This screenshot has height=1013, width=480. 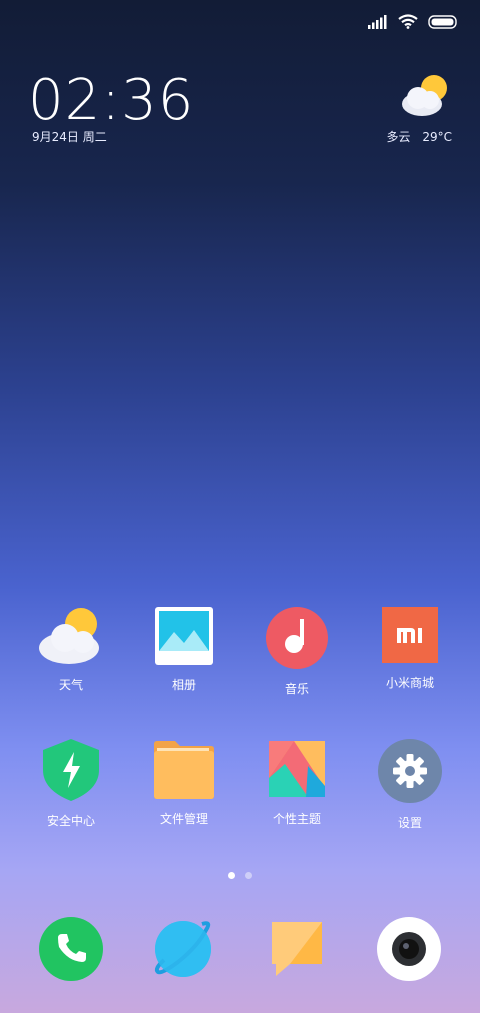 I want to click on app-gallery: 相册, so click(x=184, y=649).